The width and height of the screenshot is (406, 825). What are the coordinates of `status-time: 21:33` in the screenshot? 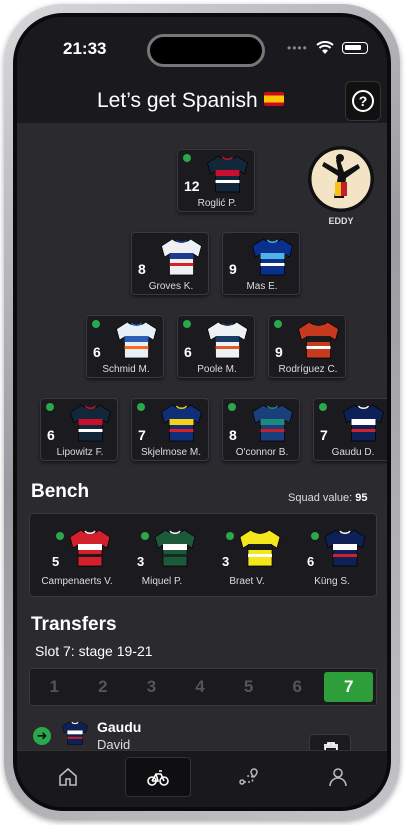 It's located at (85, 48).